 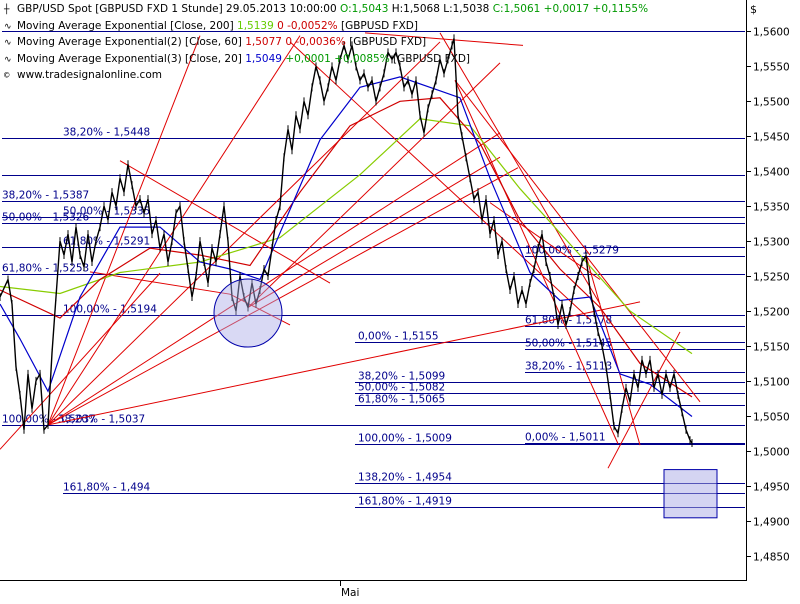 What do you see at coordinates (771, 453) in the screenshot?
I see `y-tick-label: 1,5000` at bounding box center [771, 453].